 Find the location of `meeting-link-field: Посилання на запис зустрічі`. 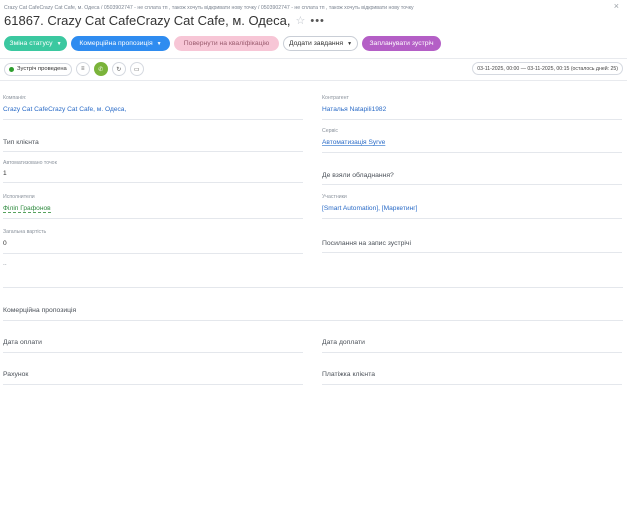

meeting-link-field: Посилання на запис зустрічі is located at coordinates (472, 245).